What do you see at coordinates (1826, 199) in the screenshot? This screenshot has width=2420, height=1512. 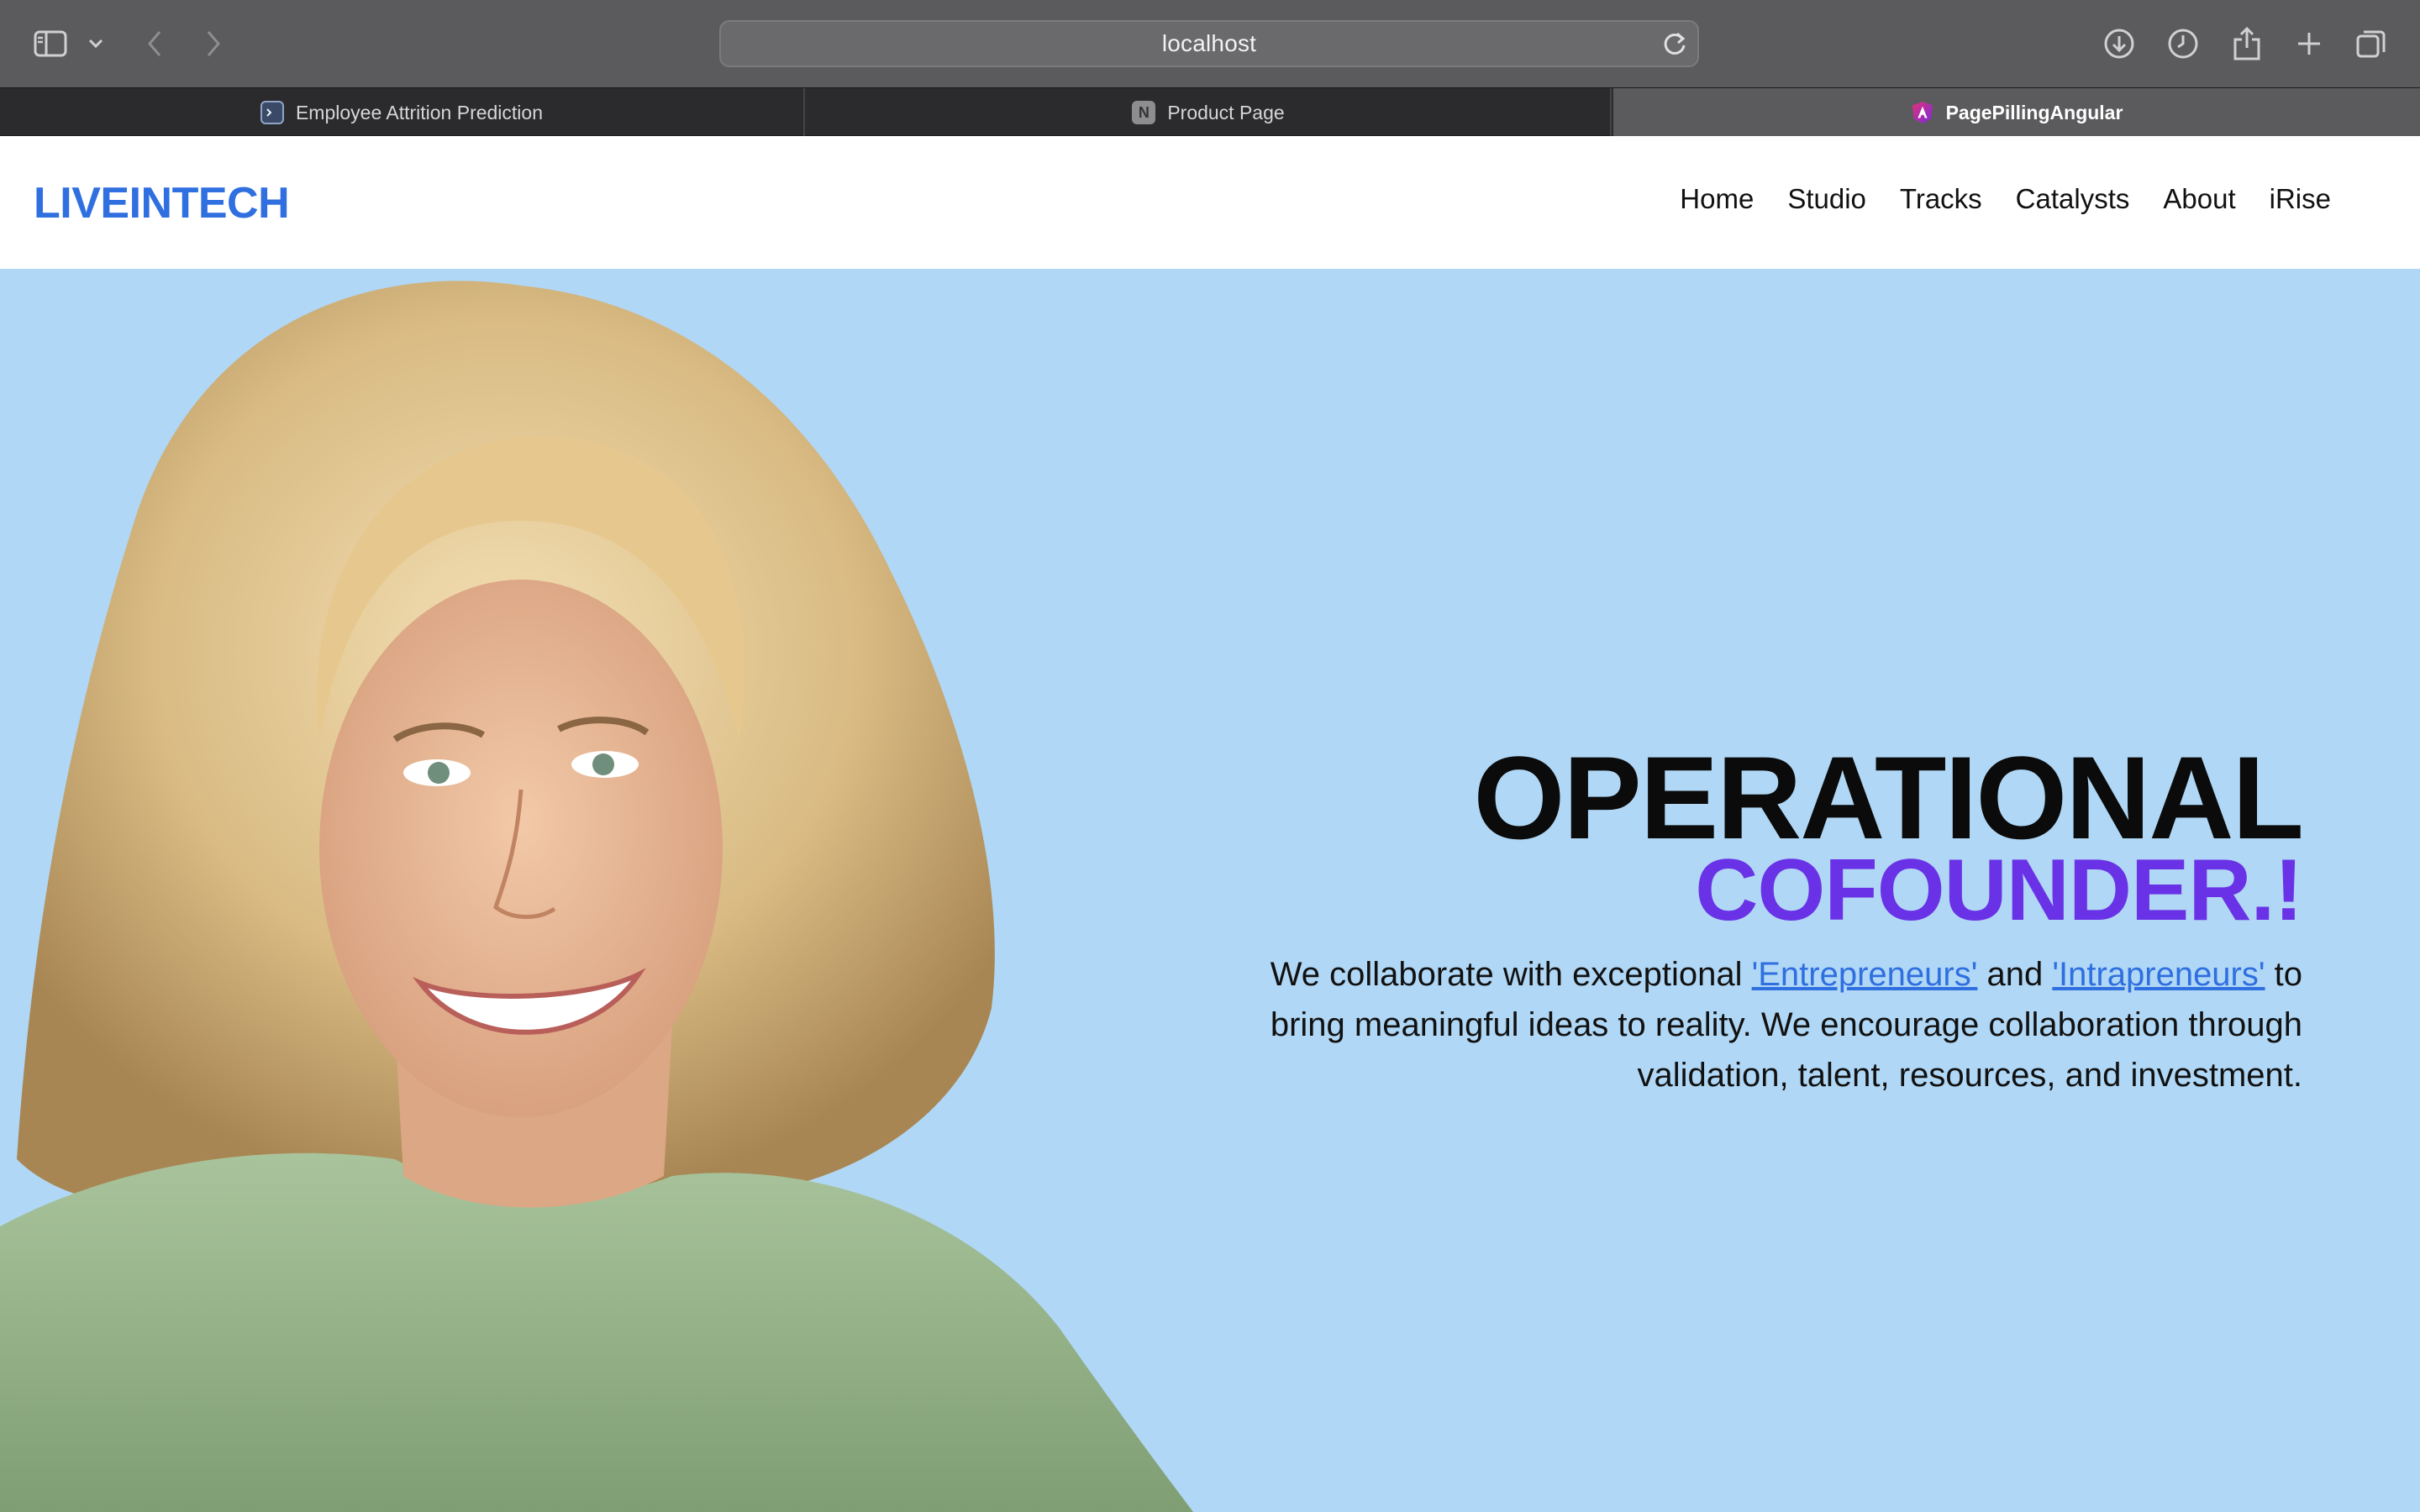 I see `nav-studio: Studio` at bounding box center [1826, 199].